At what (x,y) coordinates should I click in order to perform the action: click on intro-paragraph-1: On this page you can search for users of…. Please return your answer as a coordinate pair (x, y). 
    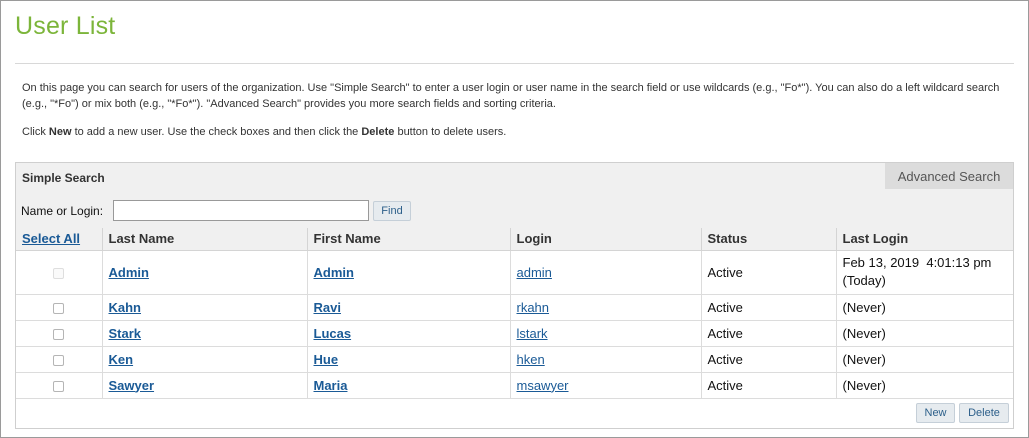
    Looking at the image, I should click on (511, 96).